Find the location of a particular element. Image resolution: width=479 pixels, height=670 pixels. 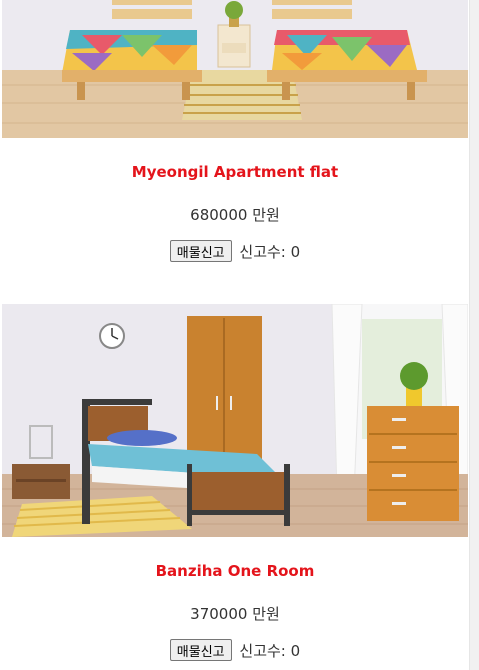

listing-title: Banziha One Room is located at coordinates (235, 571).